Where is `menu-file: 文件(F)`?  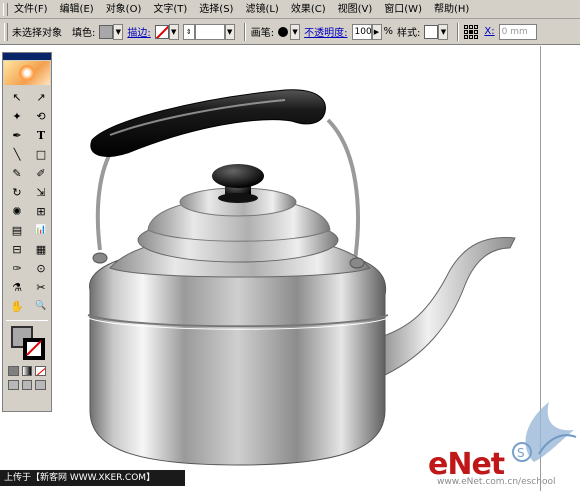 menu-file: 文件(F) is located at coordinates (33, 9).